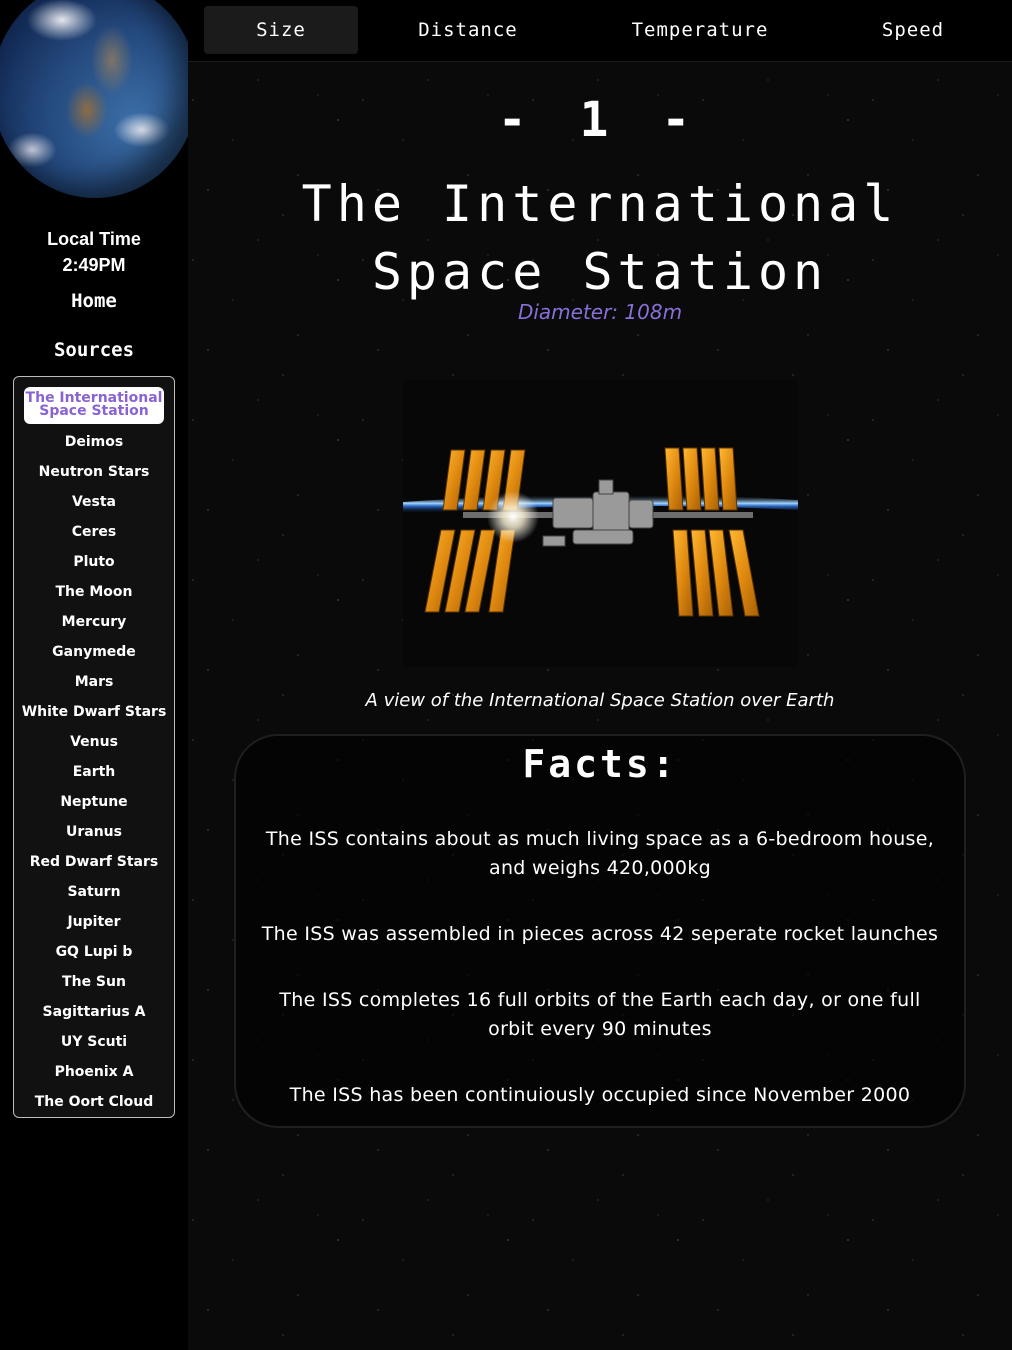 This screenshot has height=1350, width=1012. Describe the element at coordinates (94, 982) in the screenshot. I see `nav-item-the-sun: The Sun` at that location.